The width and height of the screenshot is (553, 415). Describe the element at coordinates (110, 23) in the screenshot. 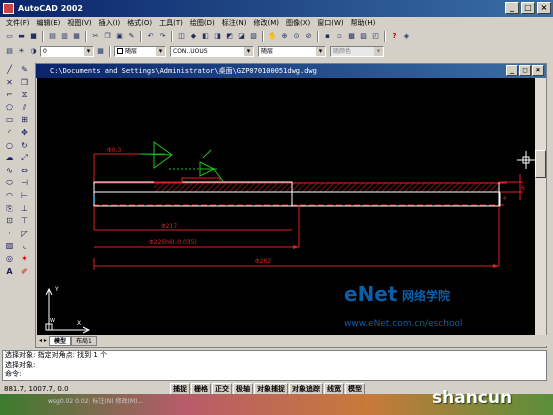

I see `menu-insert: 插入(I)` at that location.